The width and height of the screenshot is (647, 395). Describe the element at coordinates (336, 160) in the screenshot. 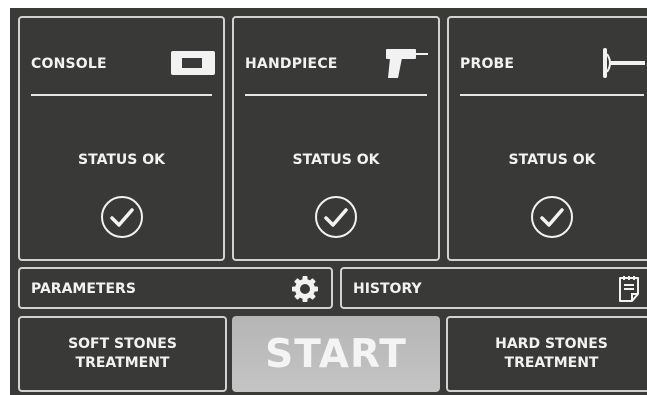

I see `handpiece-status-text: STATUS OK` at that location.